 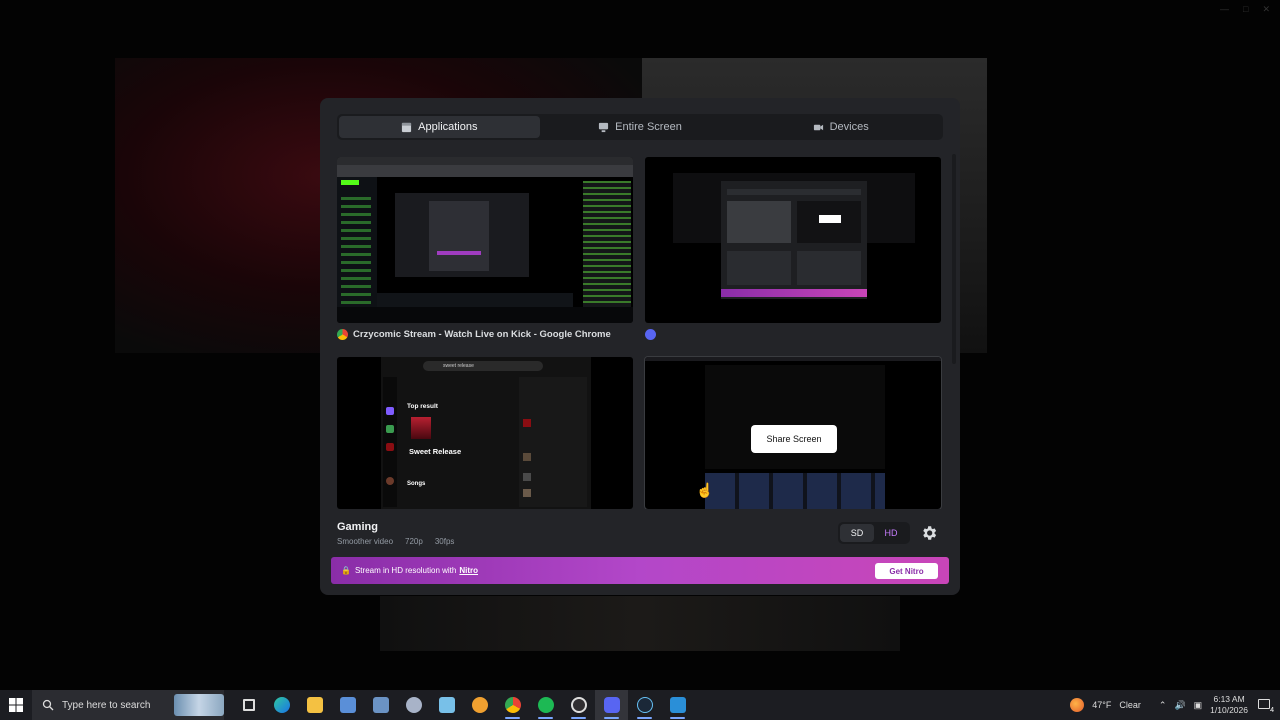 I want to click on obs-docks, so click(x=795, y=491).